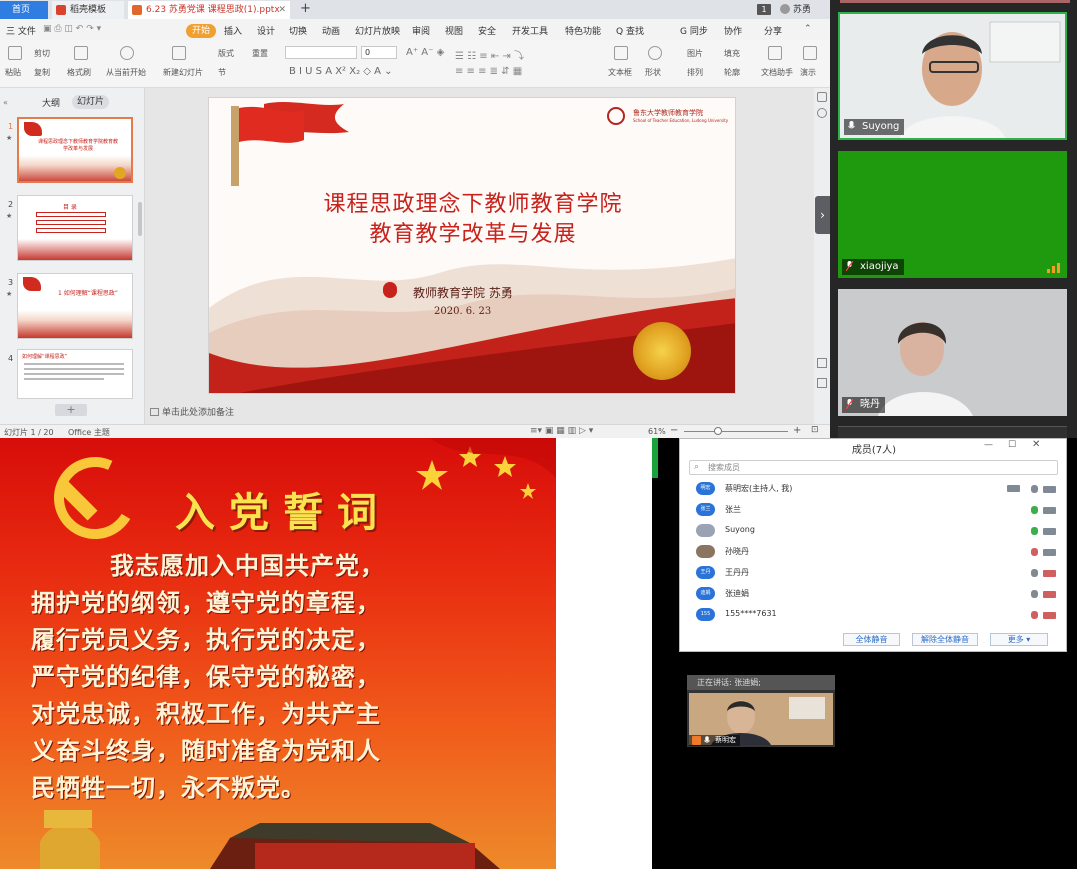  What do you see at coordinates (718, 431) in the screenshot?
I see `zoom-slider-handle` at bounding box center [718, 431].